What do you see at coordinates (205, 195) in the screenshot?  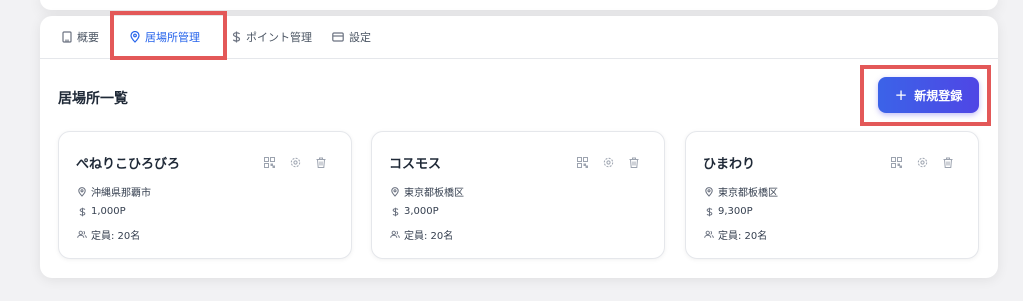 I see `place-card: ぺねりこひろびろ 沖縄県那覇市 1,000P 定員: 20名` at bounding box center [205, 195].